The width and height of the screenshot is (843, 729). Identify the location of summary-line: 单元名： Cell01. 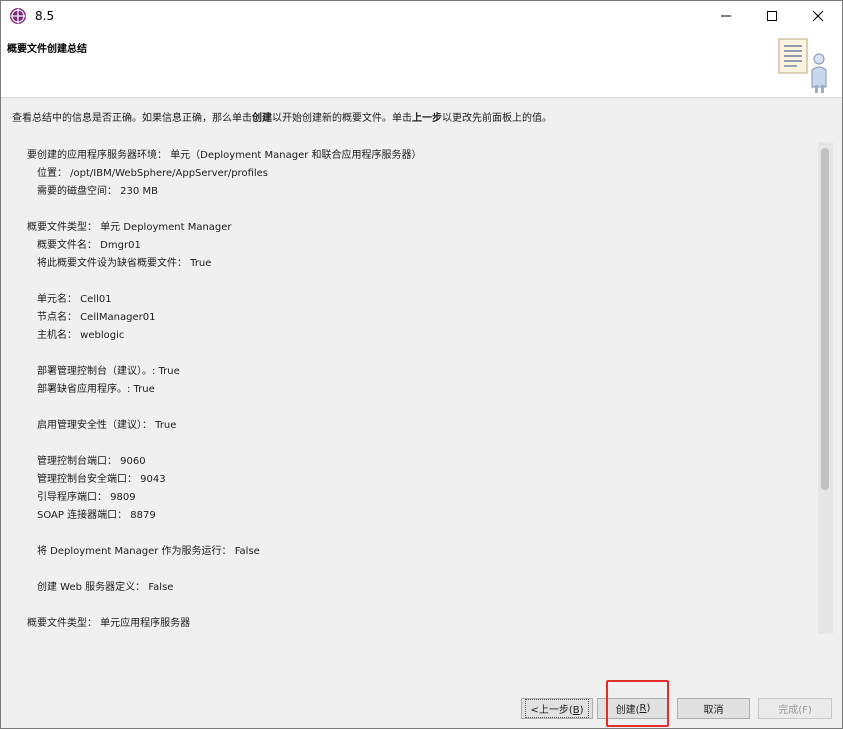
(74, 299).